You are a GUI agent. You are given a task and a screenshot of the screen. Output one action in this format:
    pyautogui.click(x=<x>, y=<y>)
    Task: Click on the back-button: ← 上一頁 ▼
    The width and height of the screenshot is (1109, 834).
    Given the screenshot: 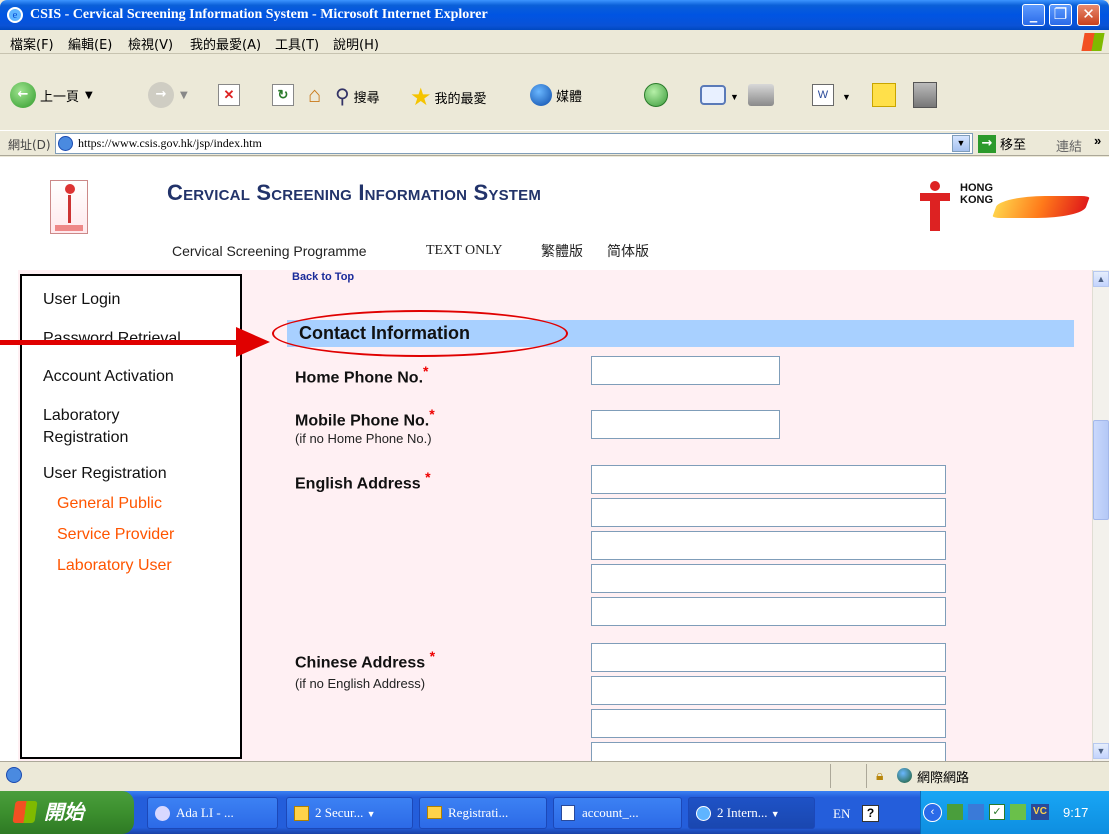 What is the action you would take?
    pyautogui.click(x=51, y=95)
    